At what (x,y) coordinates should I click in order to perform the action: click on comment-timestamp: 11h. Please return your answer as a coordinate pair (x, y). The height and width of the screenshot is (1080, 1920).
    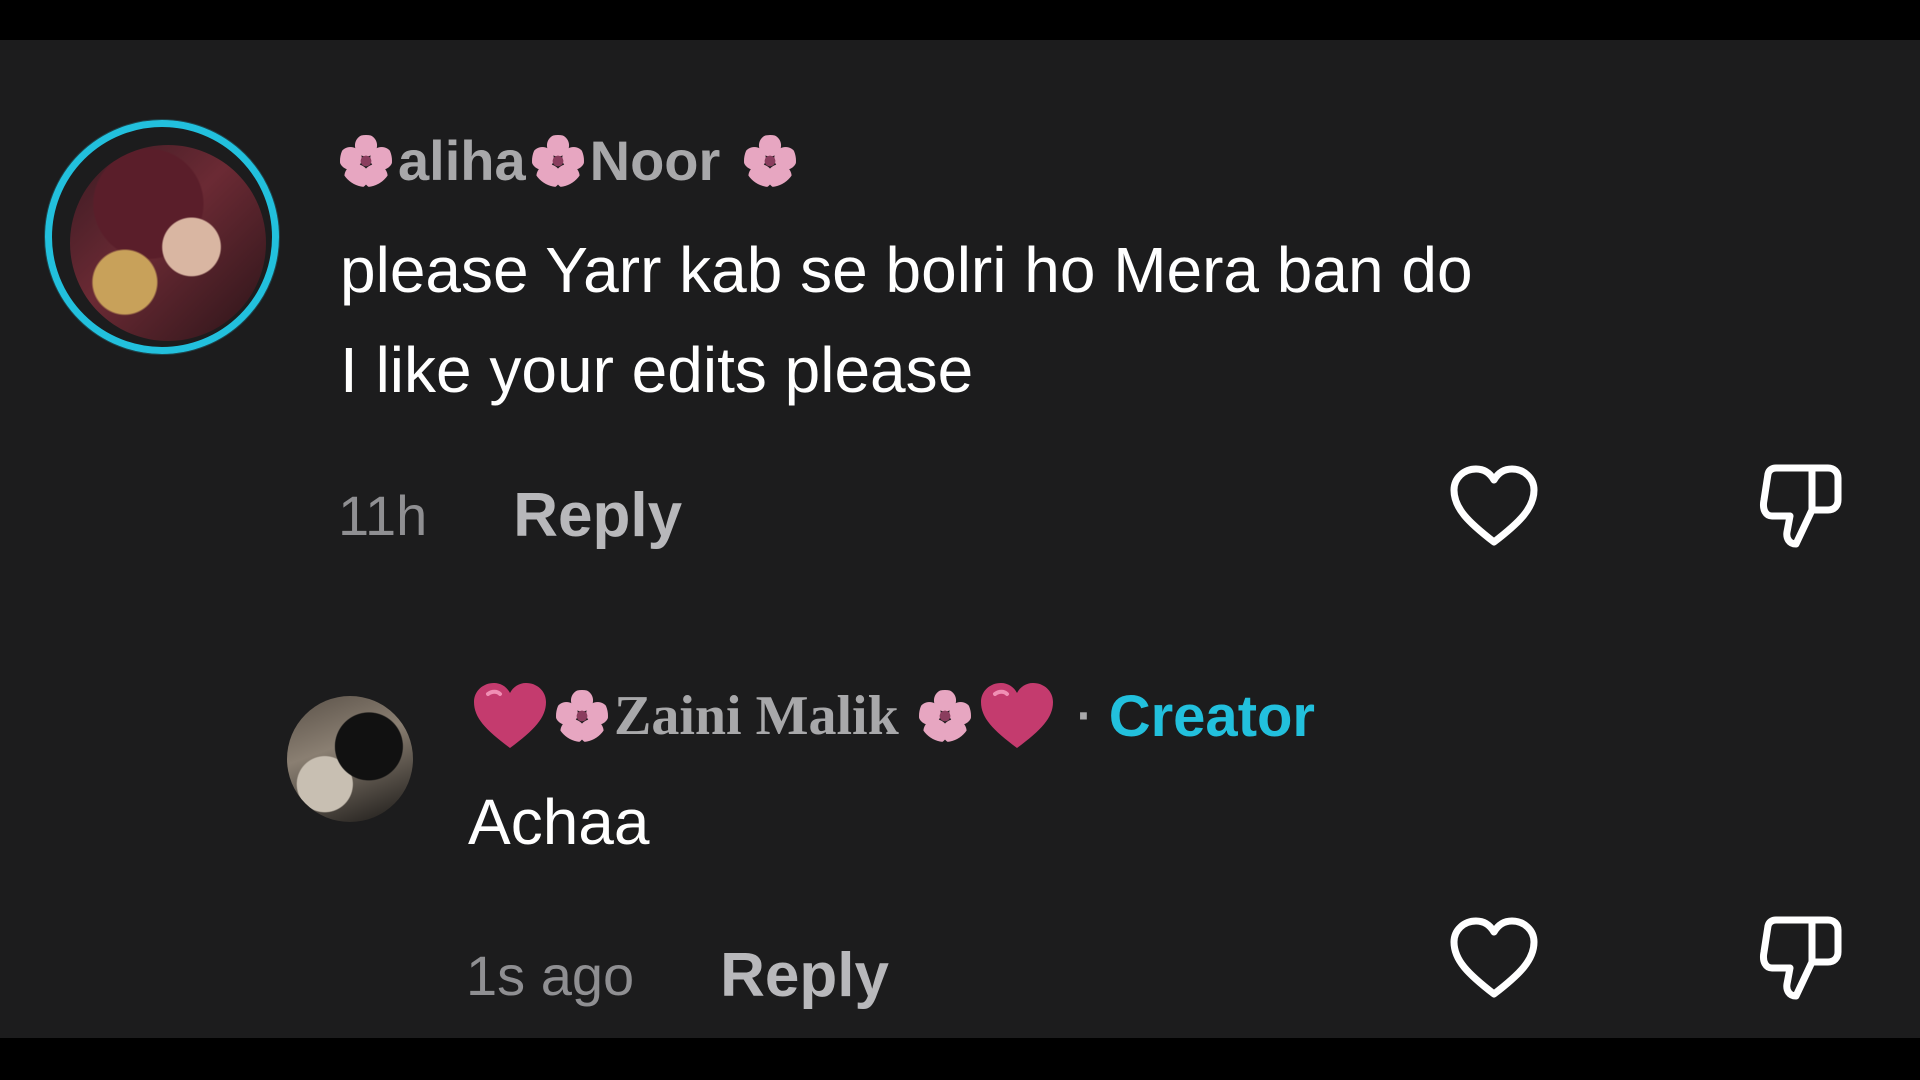
    Looking at the image, I should click on (383, 515).